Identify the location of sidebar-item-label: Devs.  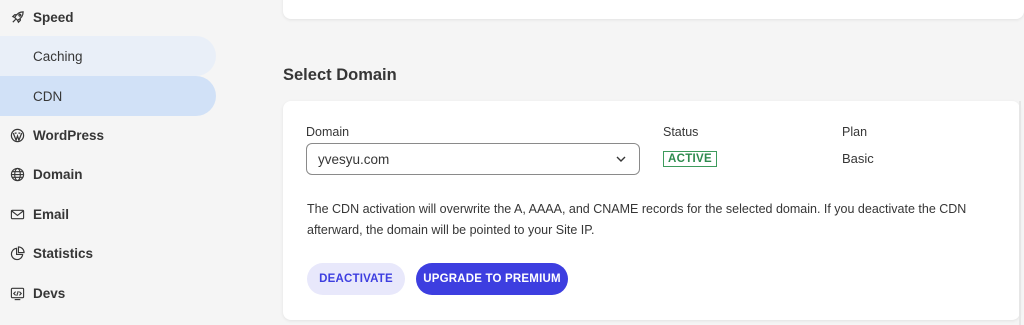
(49, 293).